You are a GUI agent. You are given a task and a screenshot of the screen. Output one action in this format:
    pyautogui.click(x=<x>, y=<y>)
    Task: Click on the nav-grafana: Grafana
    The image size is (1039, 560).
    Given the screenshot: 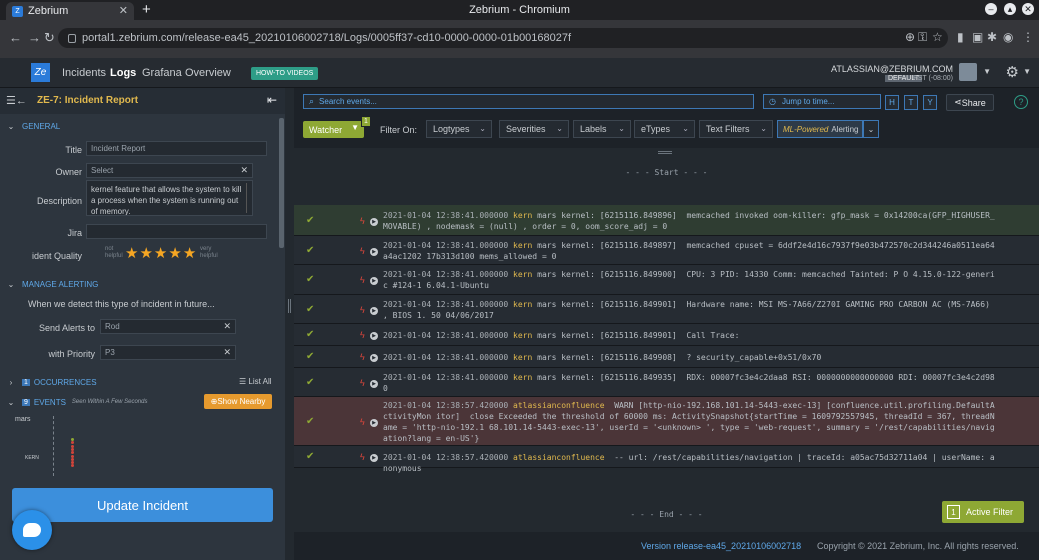 What is the action you would take?
    pyautogui.click(x=162, y=73)
    